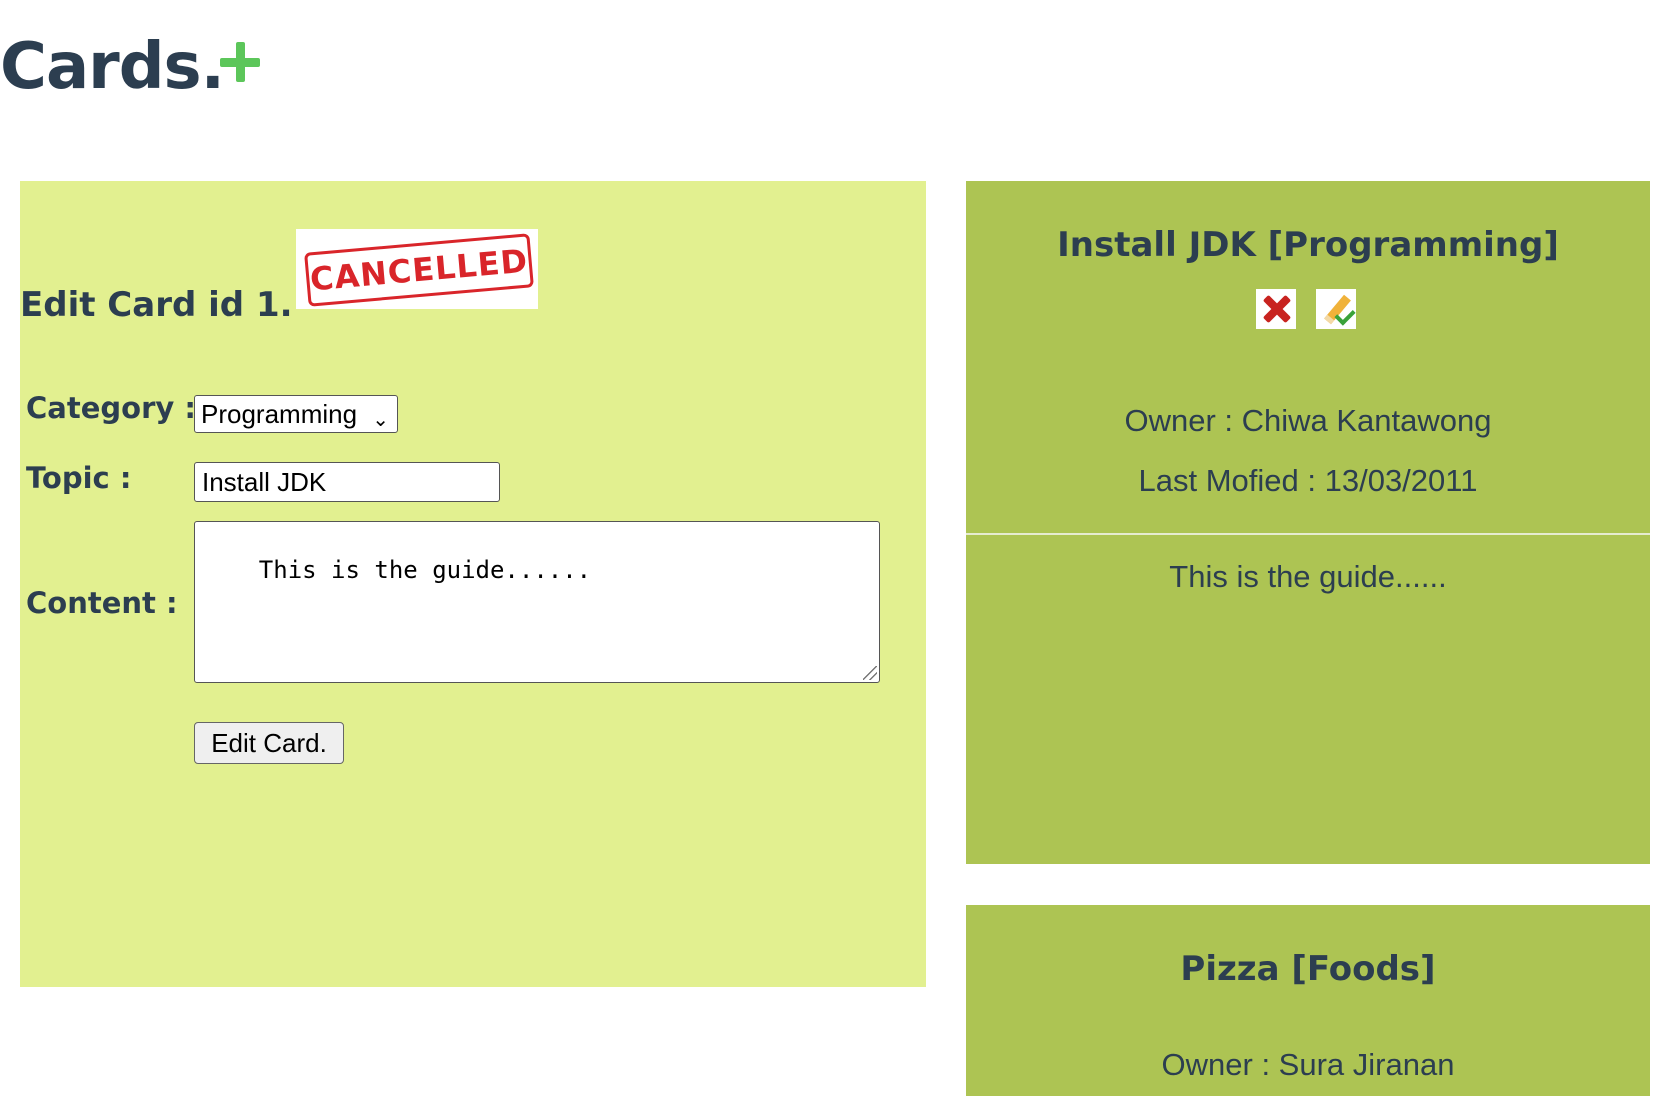 This screenshot has height=1096, width=1670. Describe the element at coordinates (1336, 309) in the screenshot. I see `edit-icon` at that location.